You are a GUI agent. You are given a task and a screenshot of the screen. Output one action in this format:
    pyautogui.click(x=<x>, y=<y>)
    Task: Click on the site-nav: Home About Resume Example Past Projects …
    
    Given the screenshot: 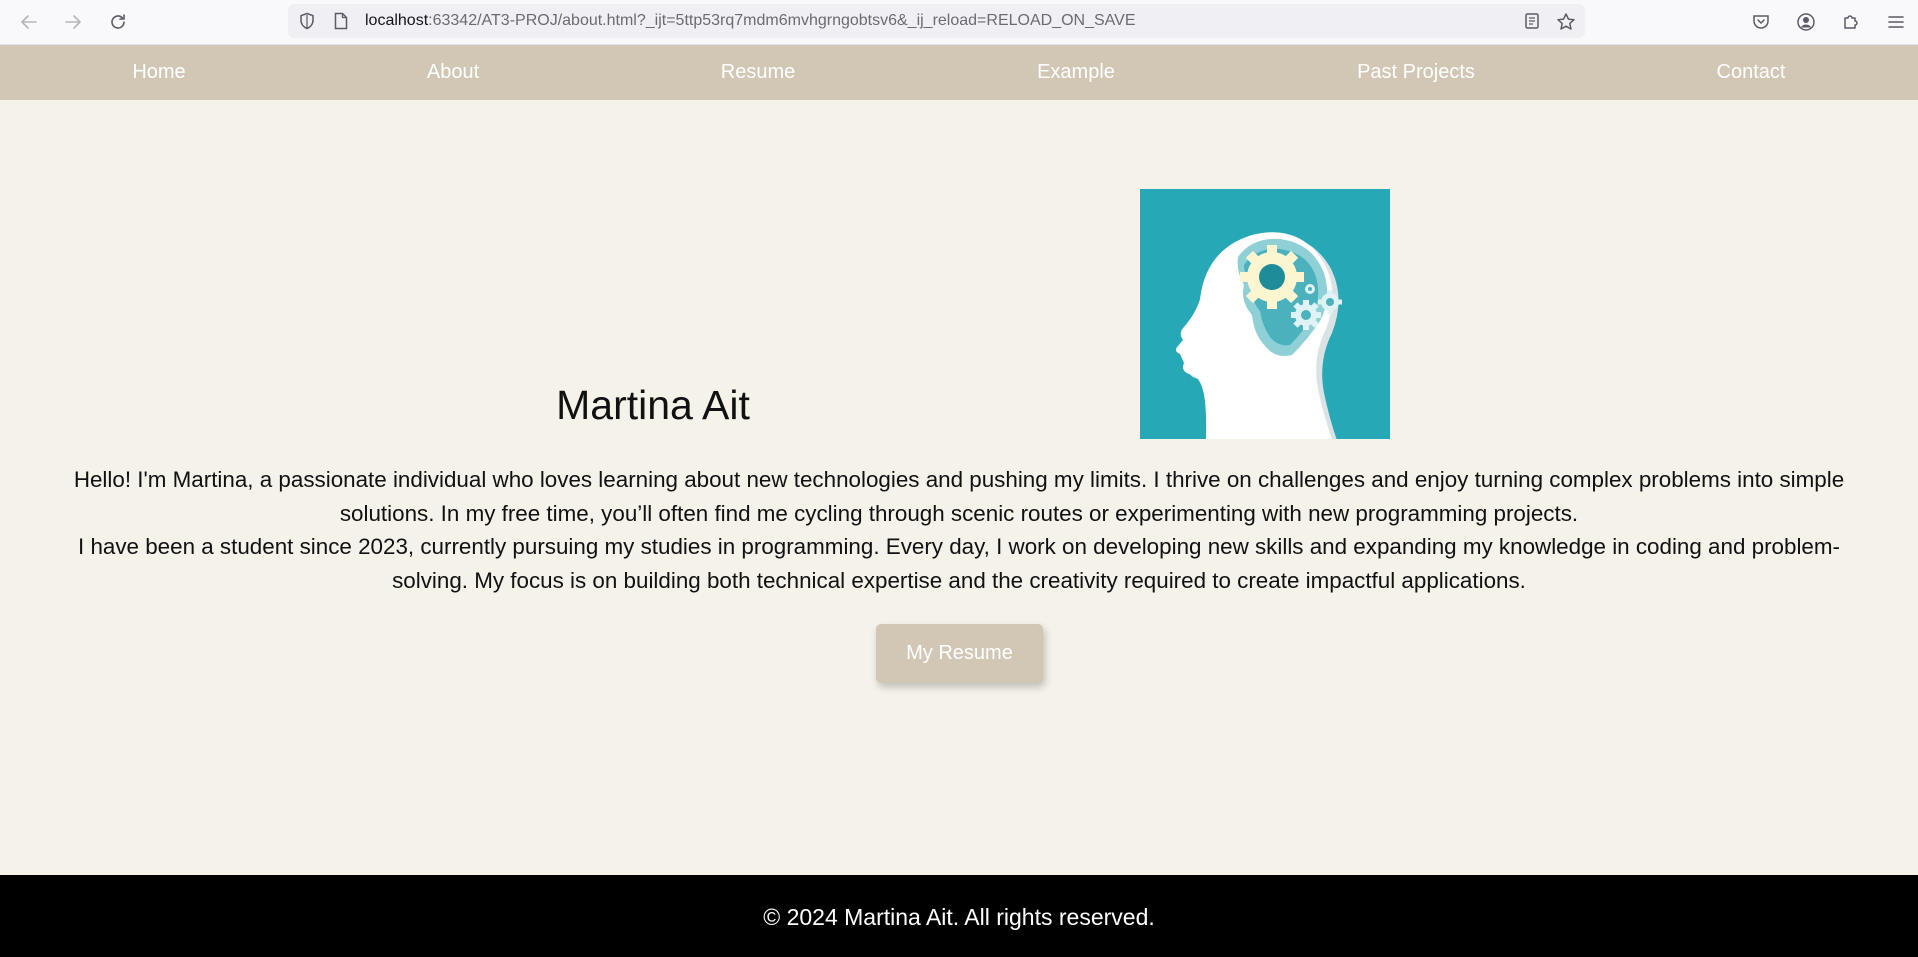 What is the action you would take?
    pyautogui.click(x=959, y=72)
    